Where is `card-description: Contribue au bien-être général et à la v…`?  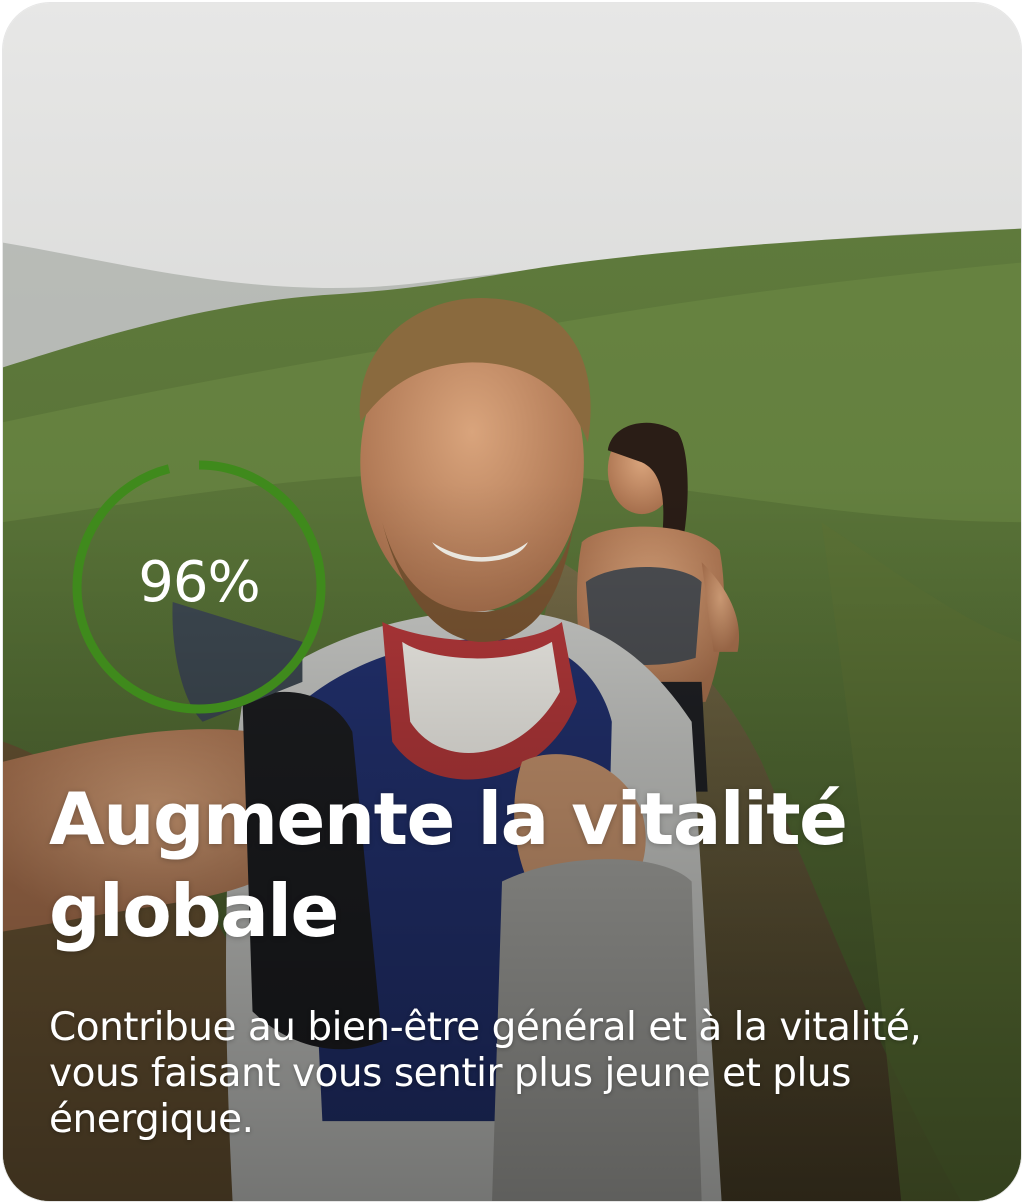 card-description: Contribue au bien-être général et à la v… is located at coordinates (485, 1073).